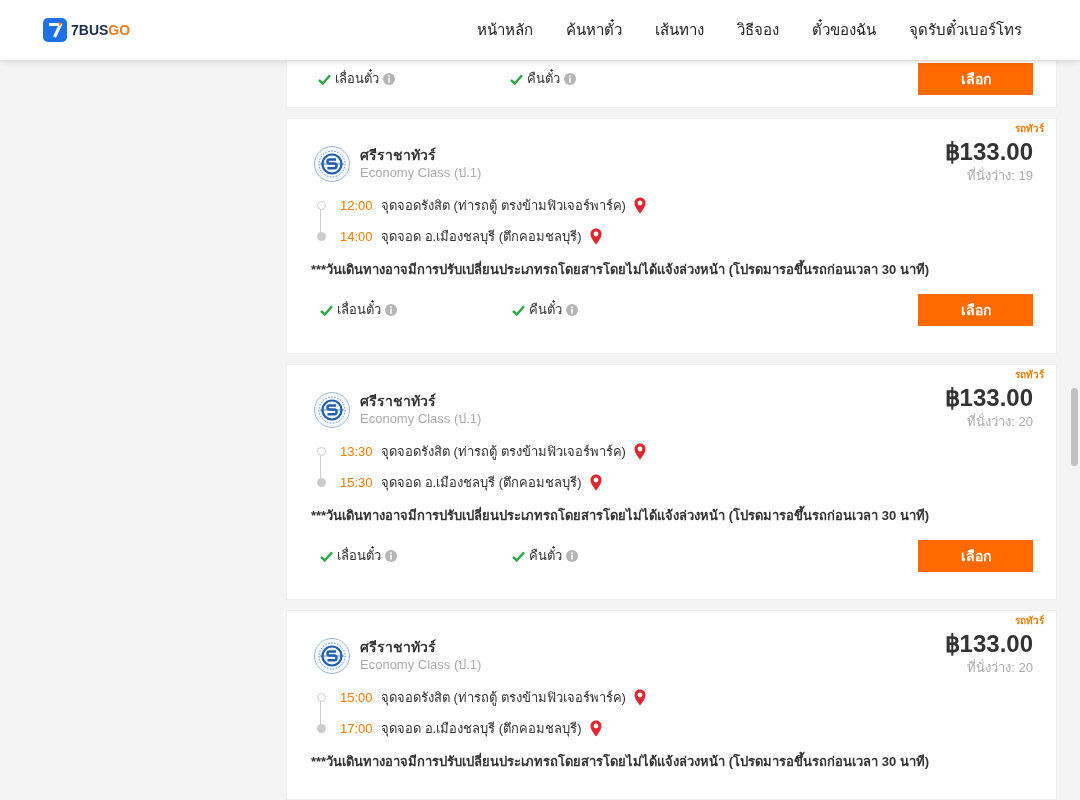 This screenshot has height=800, width=1080. Describe the element at coordinates (357, 236) in the screenshot. I see `departure-time: 14:00` at that location.